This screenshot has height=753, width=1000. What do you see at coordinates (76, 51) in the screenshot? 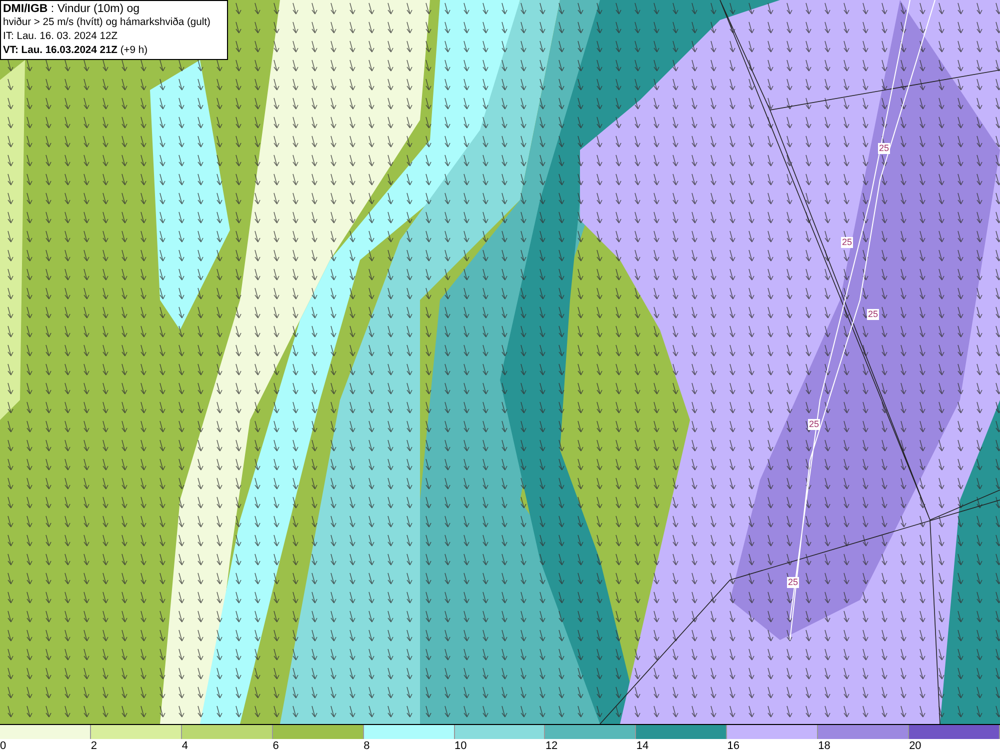
I see `map-subtitle: VT: Lau. 16.03.2024 21Z (+9 h)` at bounding box center [76, 51].